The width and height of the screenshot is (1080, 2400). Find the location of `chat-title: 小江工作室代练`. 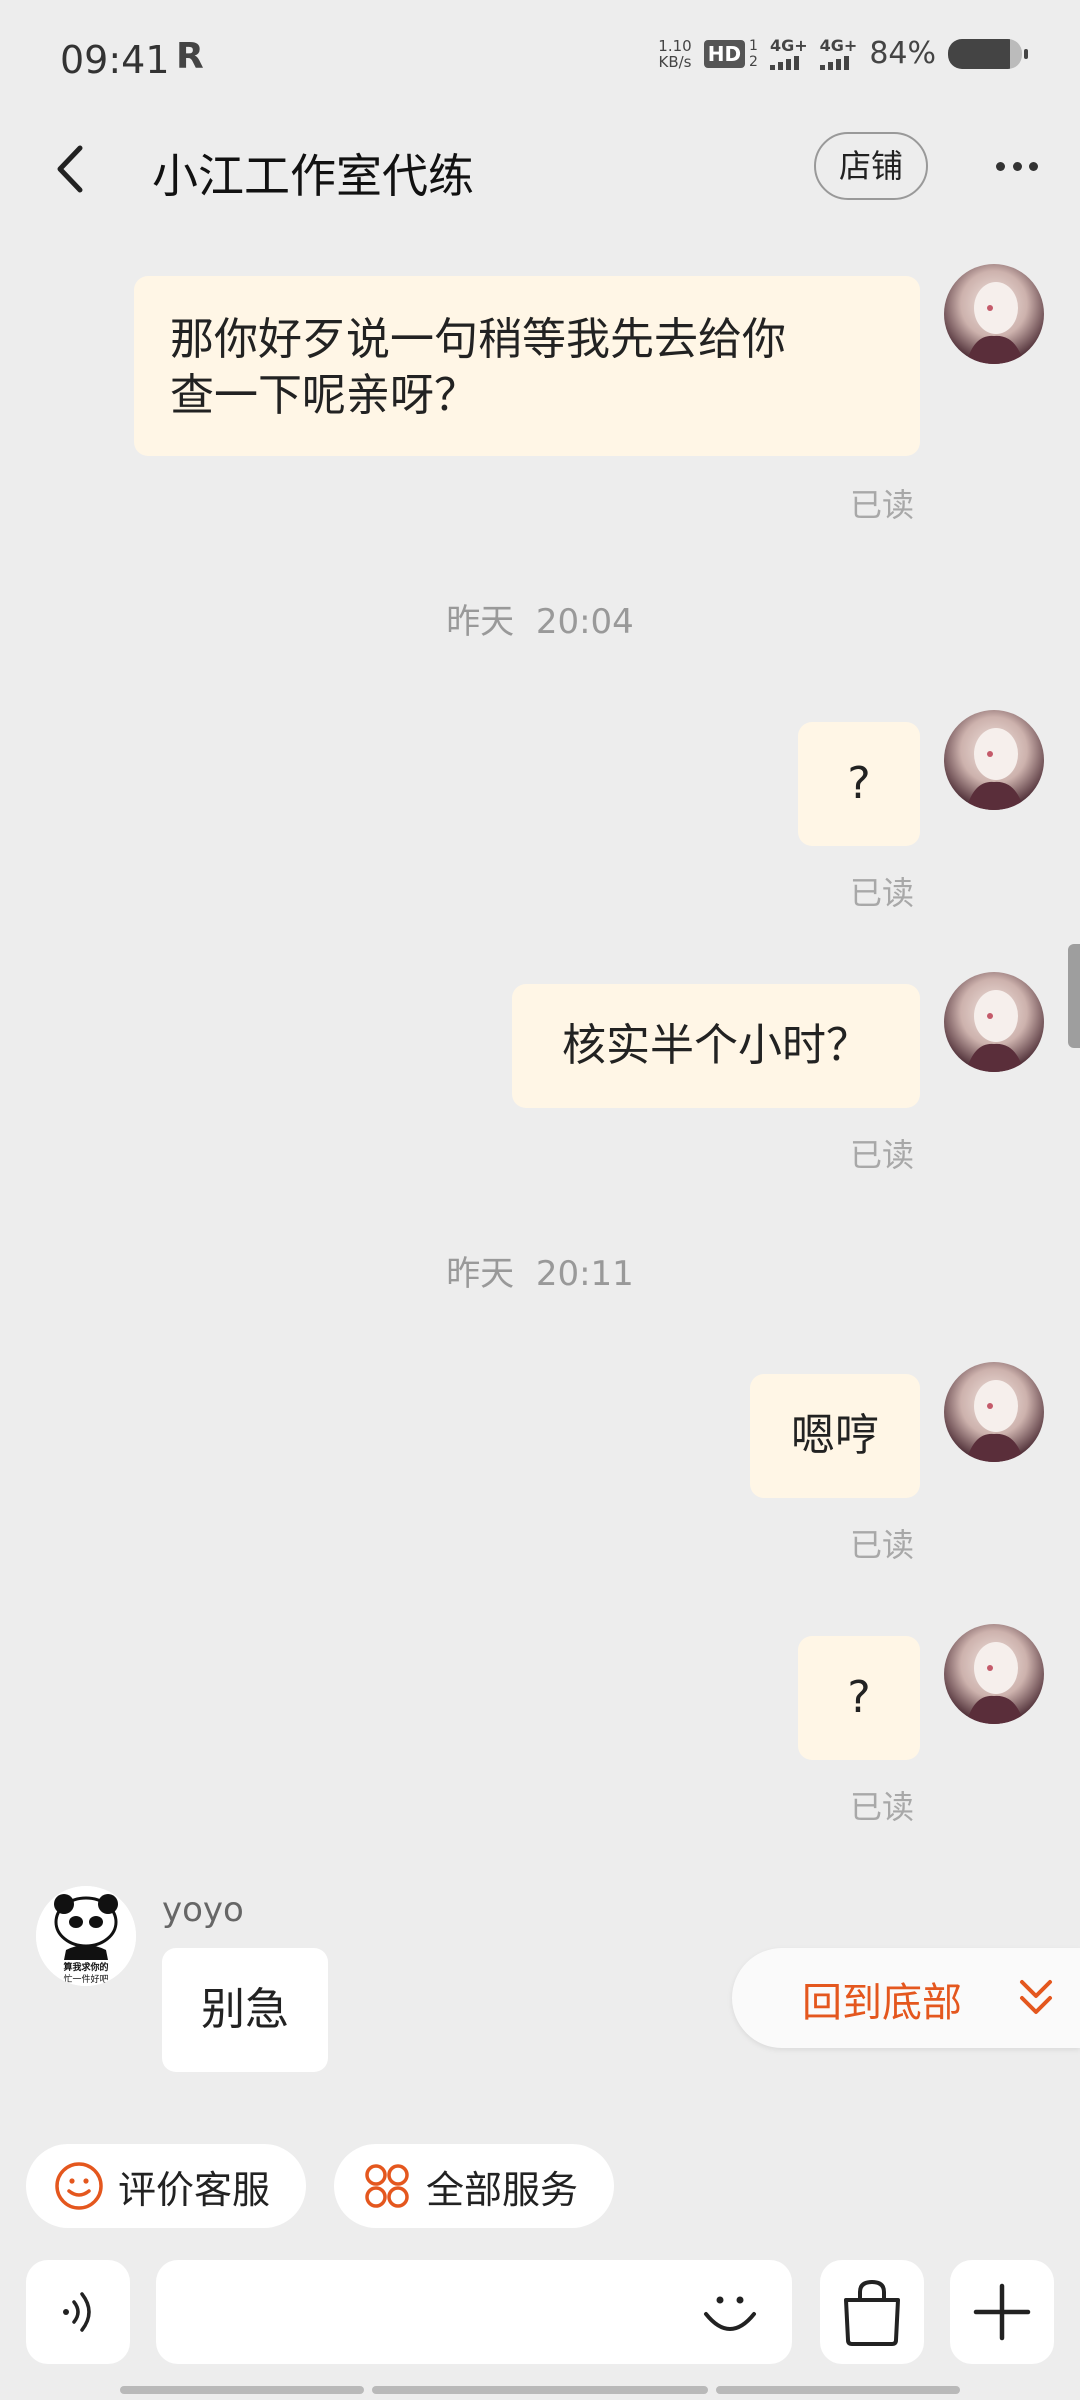

chat-title: 小江工作室代练 is located at coordinates (313, 176).